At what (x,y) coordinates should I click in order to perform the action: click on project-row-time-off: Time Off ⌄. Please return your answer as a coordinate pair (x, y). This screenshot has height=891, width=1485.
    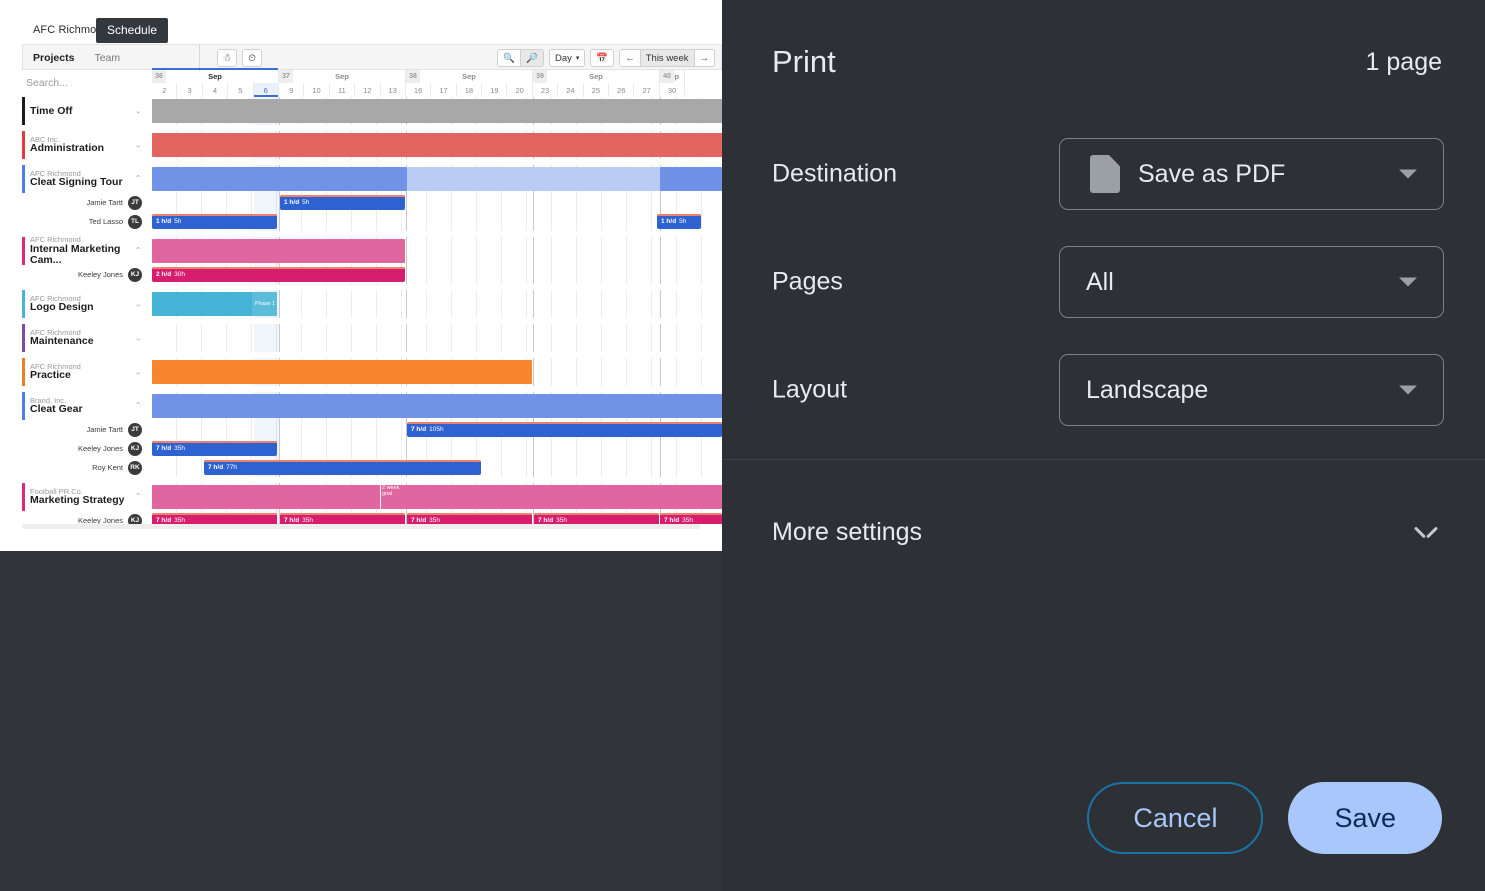
    Looking at the image, I should click on (76, 111).